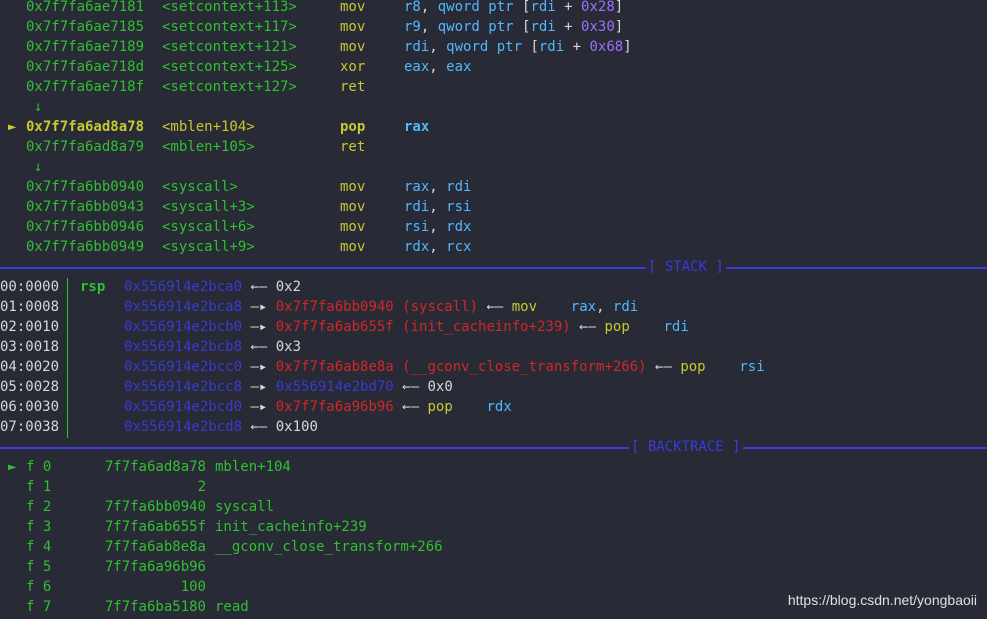 The height and width of the screenshot is (619, 987). I want to click on instruction-operands: rax, so click(416, 127).